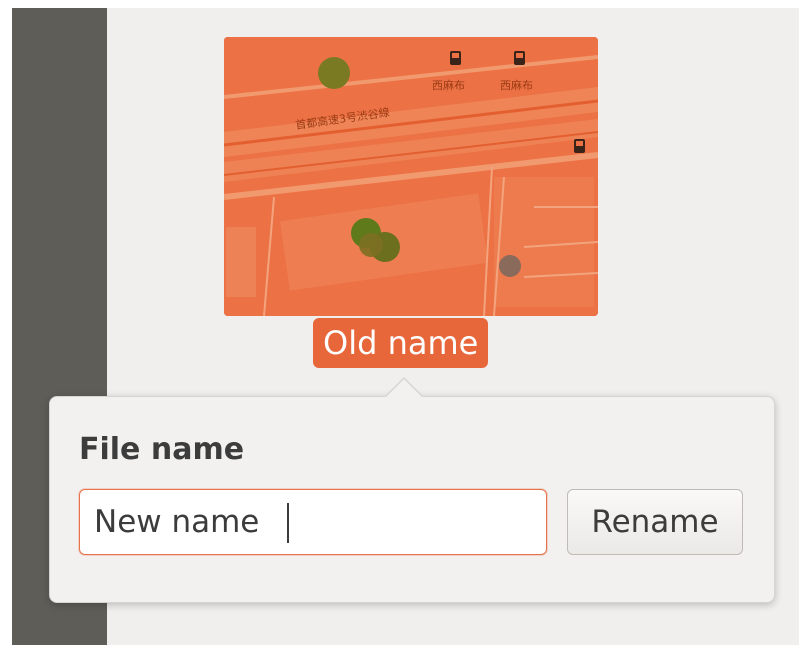 This screenshot has width=799, height=645. What do you see at coordinates (162, 449) in the screenshot?
I see `file-name-field-label: File name` at bounding box center [162, 449].